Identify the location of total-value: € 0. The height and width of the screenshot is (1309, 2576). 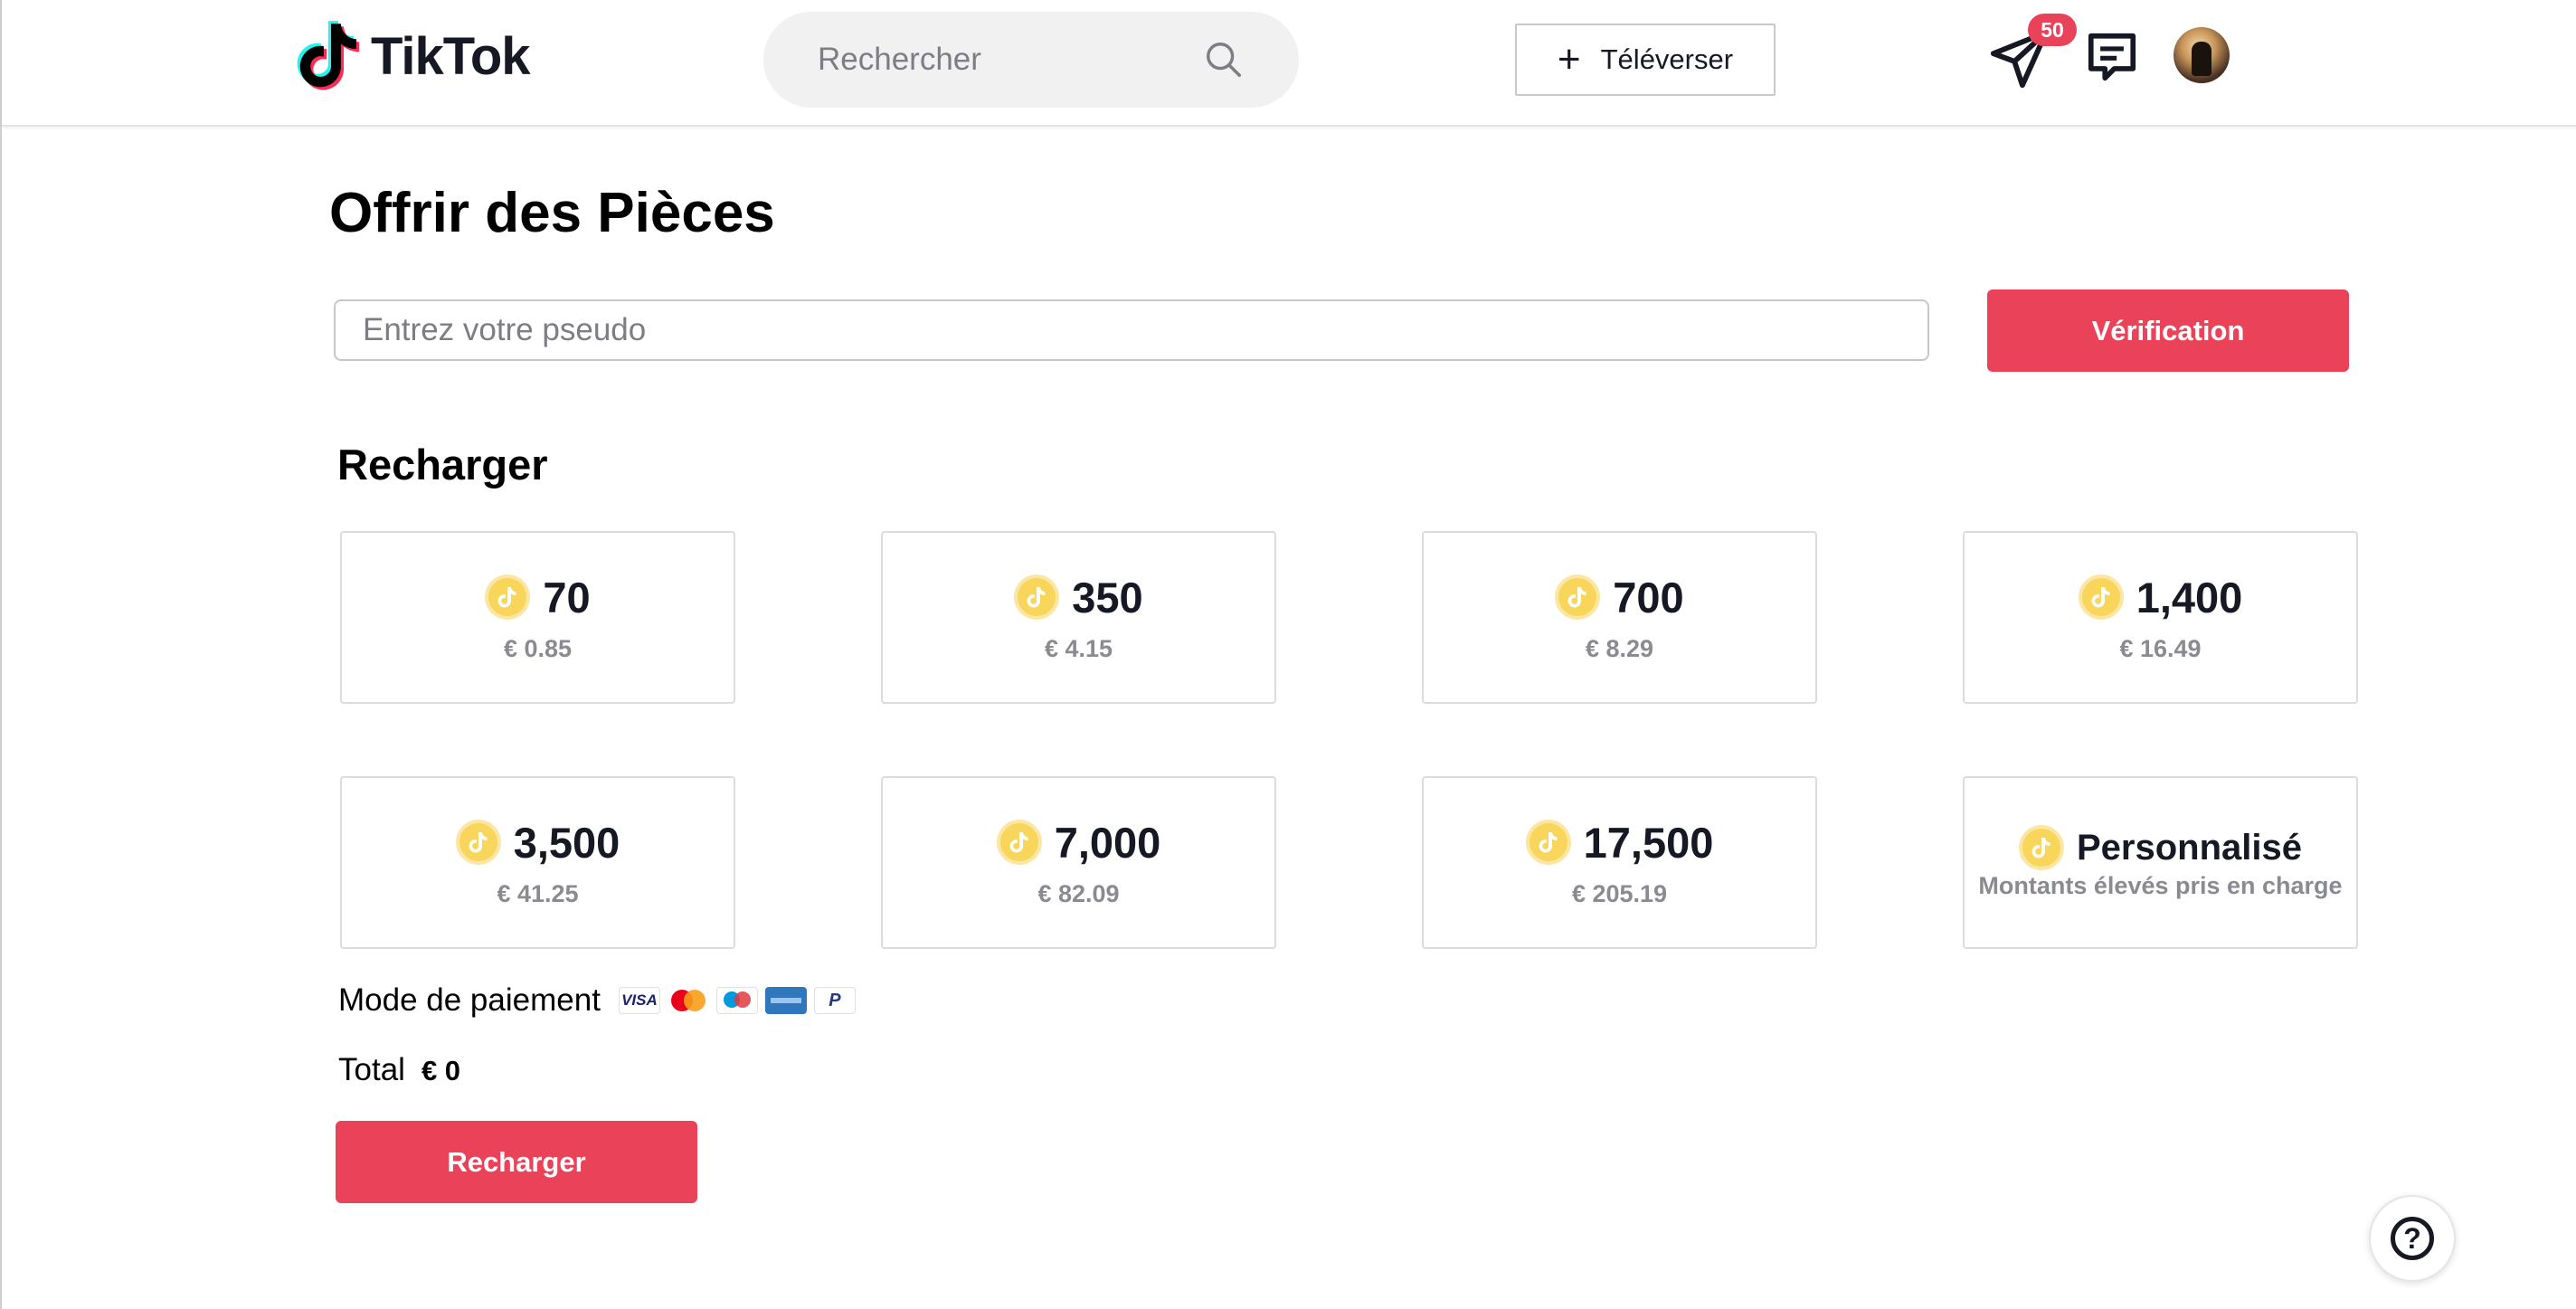
(441, 1070).